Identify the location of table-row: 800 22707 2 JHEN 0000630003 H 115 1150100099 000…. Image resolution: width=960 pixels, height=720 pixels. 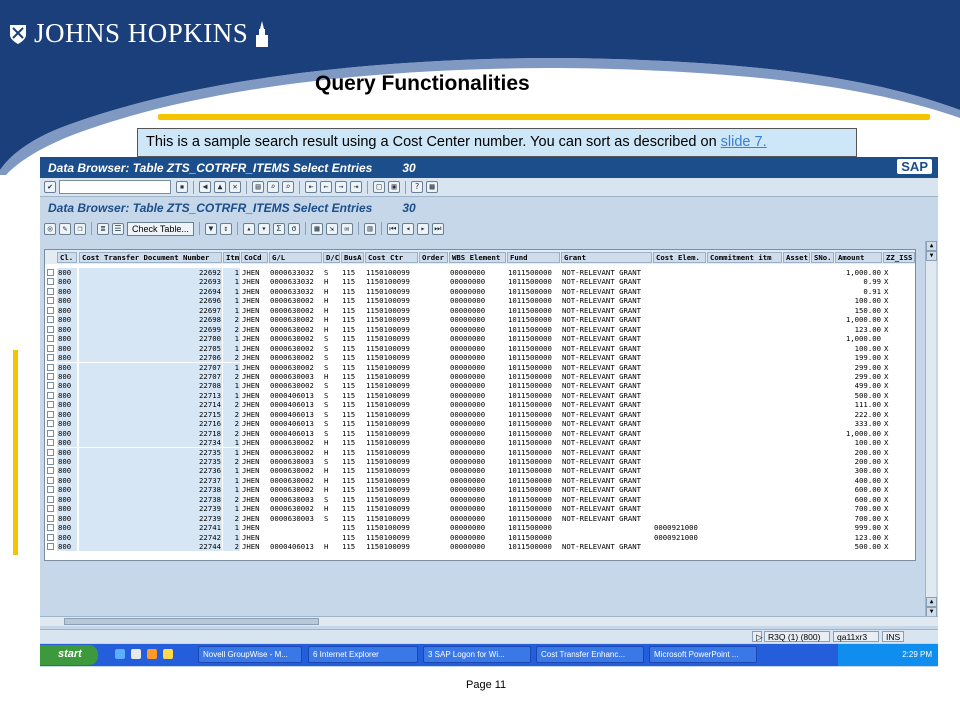
(480, 376).